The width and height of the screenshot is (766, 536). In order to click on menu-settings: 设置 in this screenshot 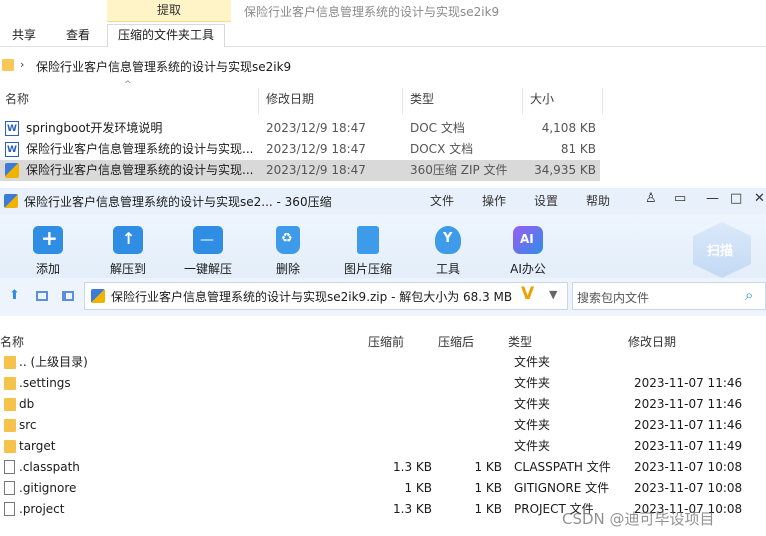, I will do `click(546, 200)`.